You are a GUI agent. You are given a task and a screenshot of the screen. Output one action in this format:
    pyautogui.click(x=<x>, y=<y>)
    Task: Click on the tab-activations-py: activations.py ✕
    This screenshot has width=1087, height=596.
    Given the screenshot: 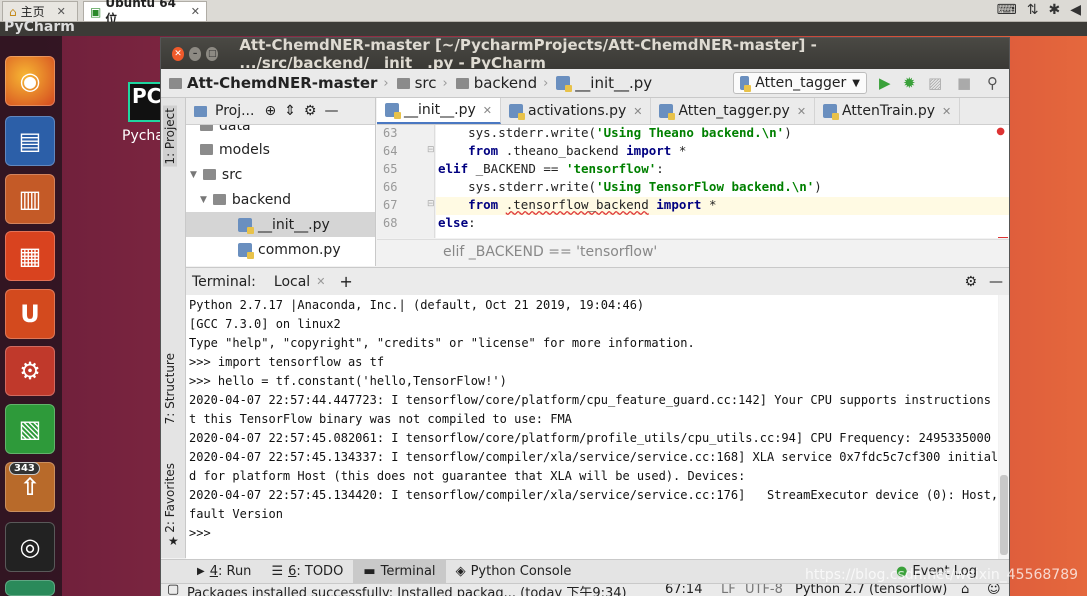 What is the action you would take?
    pyautogui.click(x=576, y=111)
    